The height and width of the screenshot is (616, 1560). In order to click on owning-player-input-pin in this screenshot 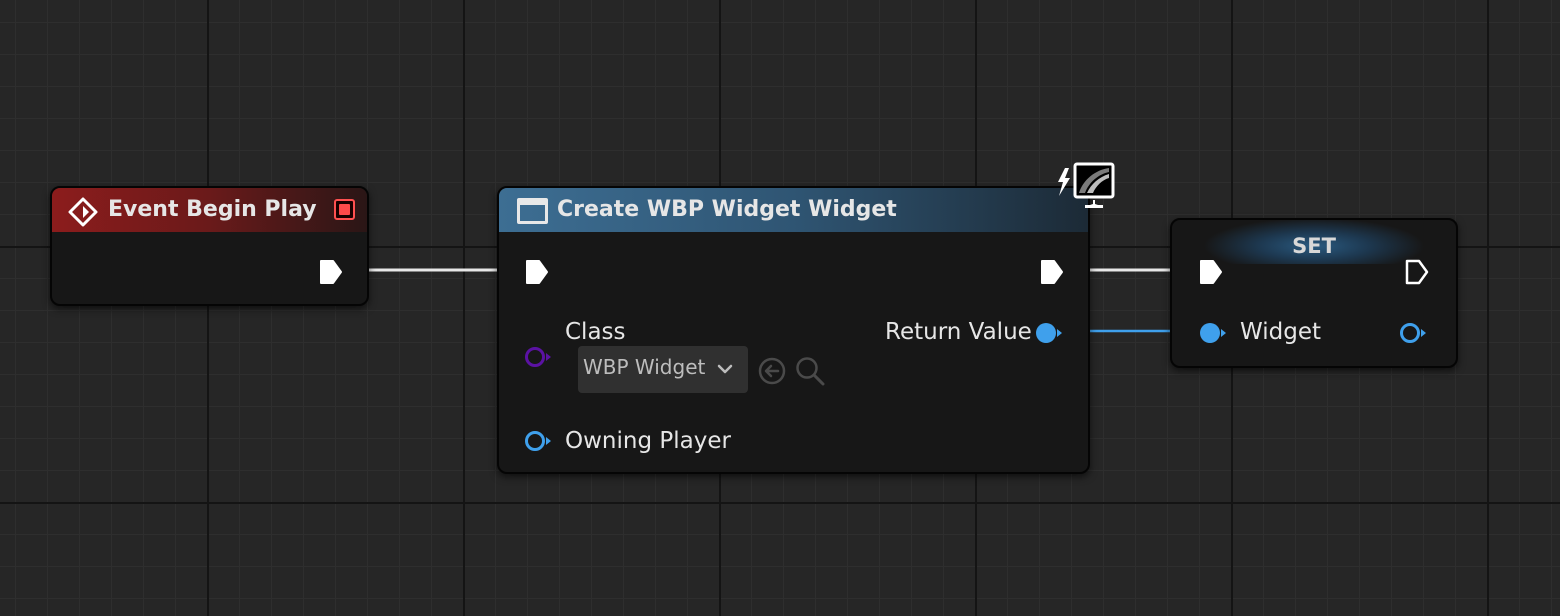, I will do `click(539, 441)`.